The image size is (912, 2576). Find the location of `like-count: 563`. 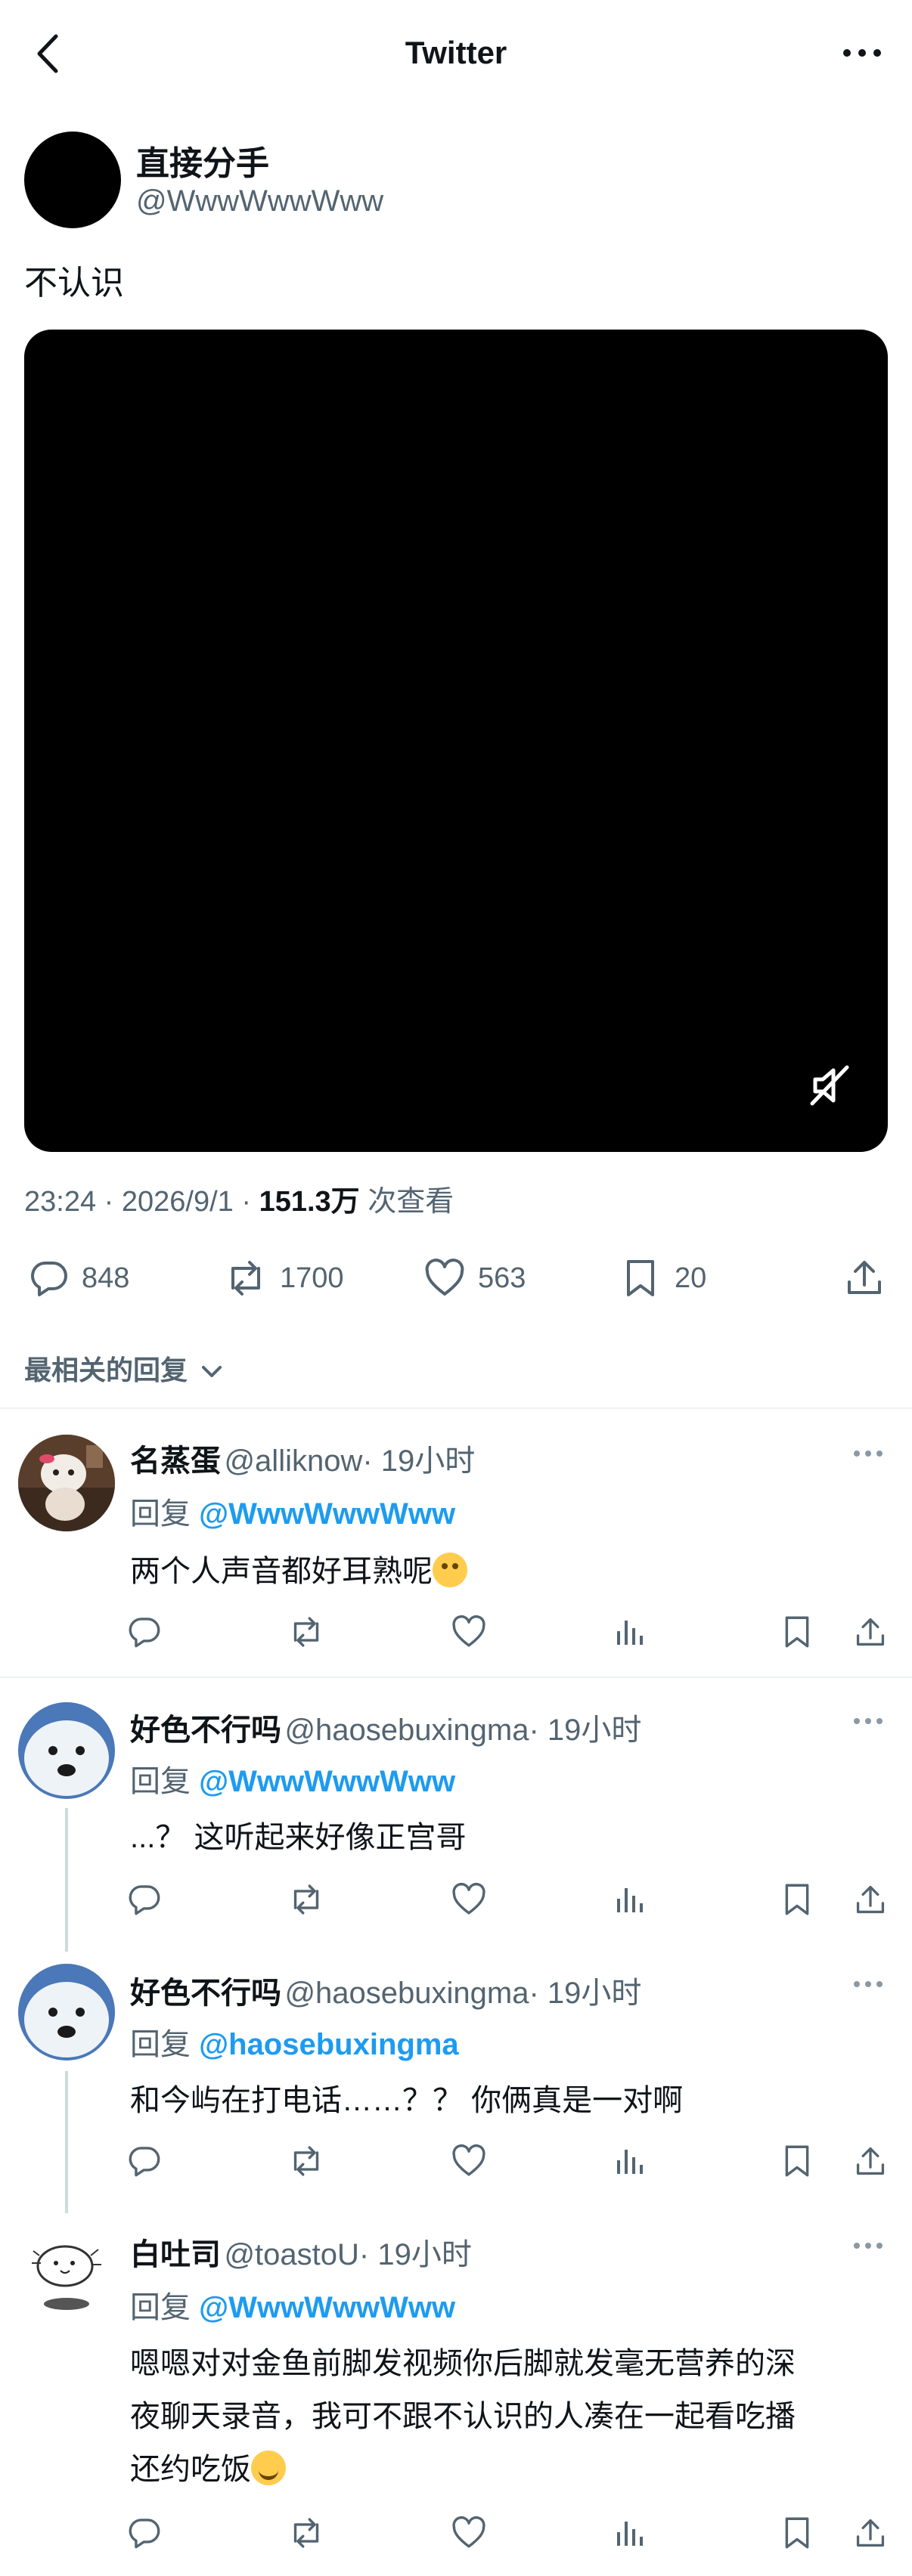

like-count: 563 is located at coordinates (502, 1278).